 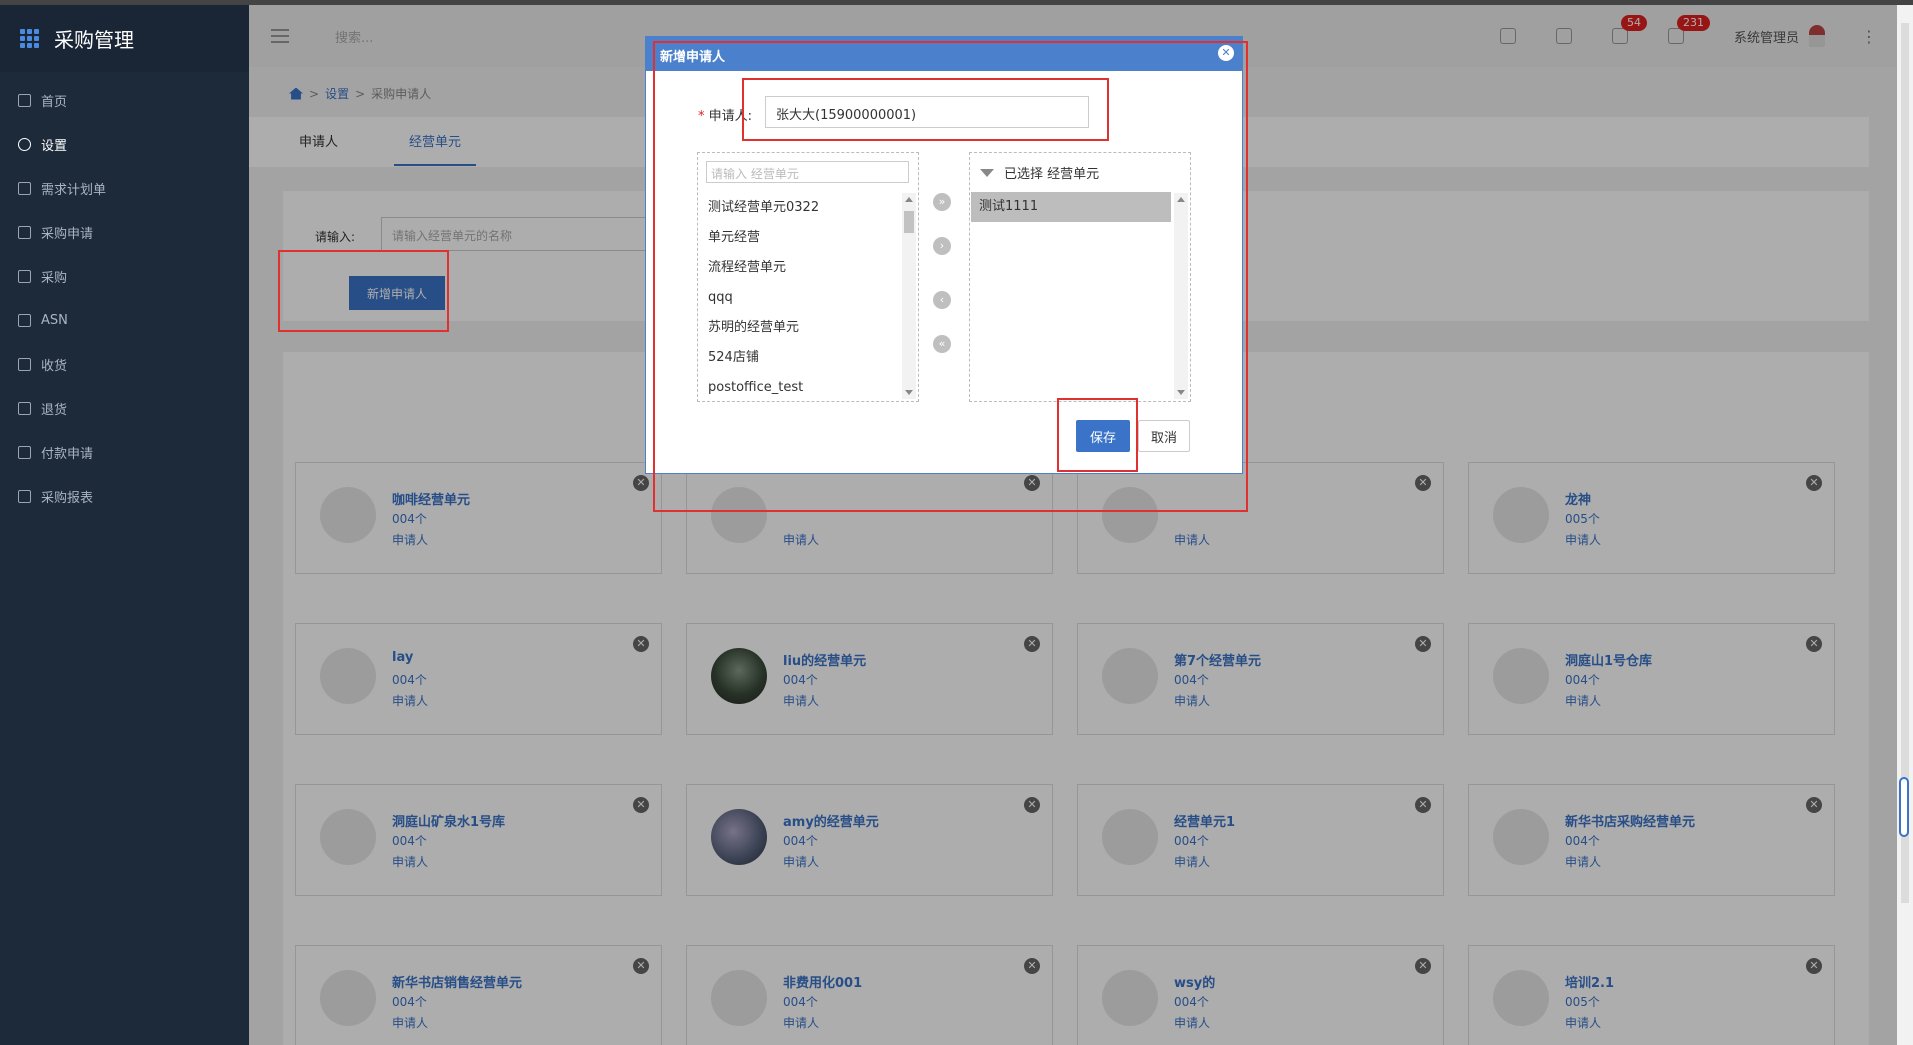 What do you see at coordinates (24, 408) in the screenshot?
I see `exit-icon` at bounding box center [24, 408].